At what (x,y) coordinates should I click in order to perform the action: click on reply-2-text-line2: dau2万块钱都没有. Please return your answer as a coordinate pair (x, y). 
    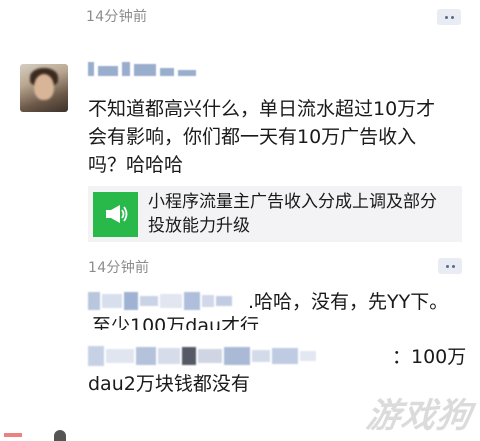
    Looking at the image, I should click on (169, 384).